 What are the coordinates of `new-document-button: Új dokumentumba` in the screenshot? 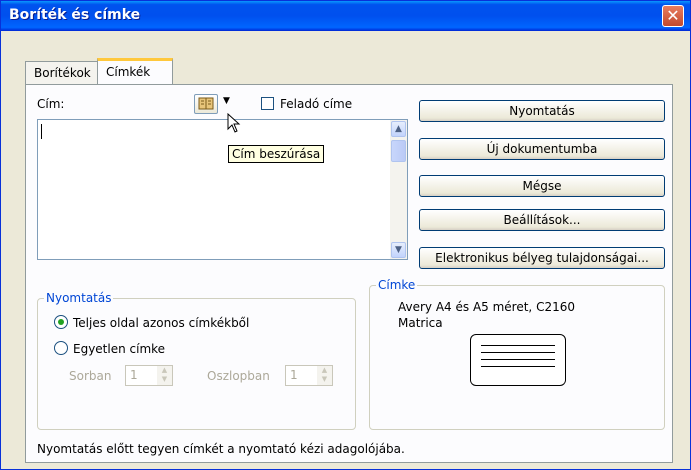 It's located at (542, 149).